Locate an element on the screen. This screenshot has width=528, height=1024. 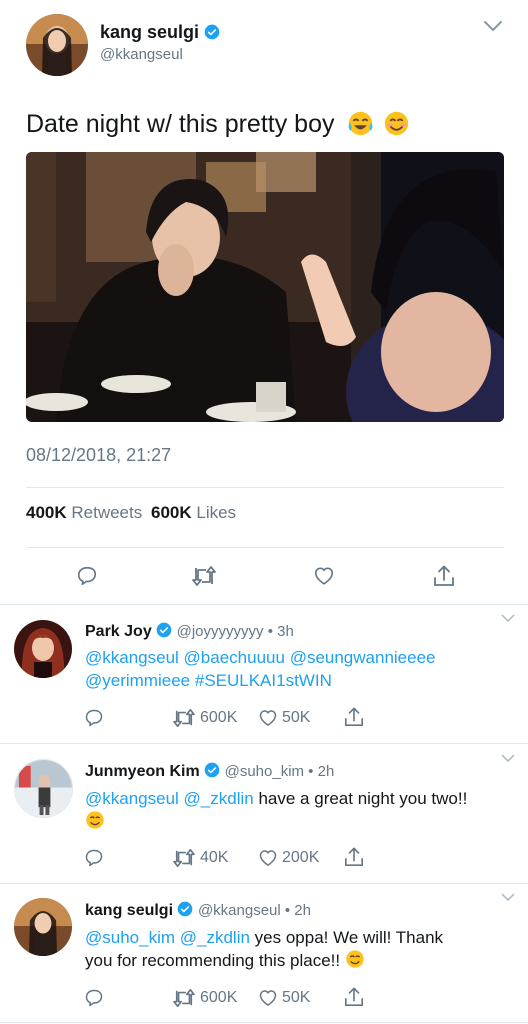
reply-body-continued: you for recommending this place!! is located at coordinates (213, 960).